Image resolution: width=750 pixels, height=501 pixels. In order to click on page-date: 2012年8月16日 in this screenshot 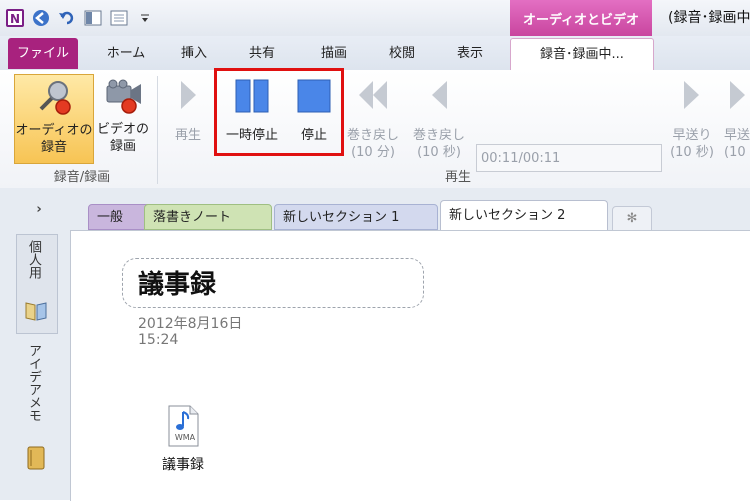, I will do `click(190, 324)`.